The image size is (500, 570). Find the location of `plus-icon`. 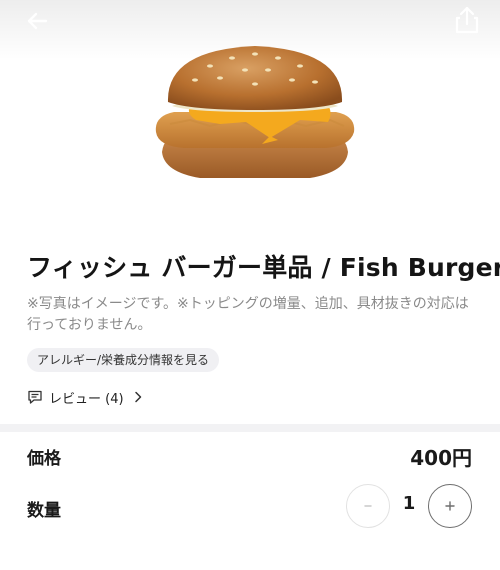

plus-icon is located at coordinates (450, 506).